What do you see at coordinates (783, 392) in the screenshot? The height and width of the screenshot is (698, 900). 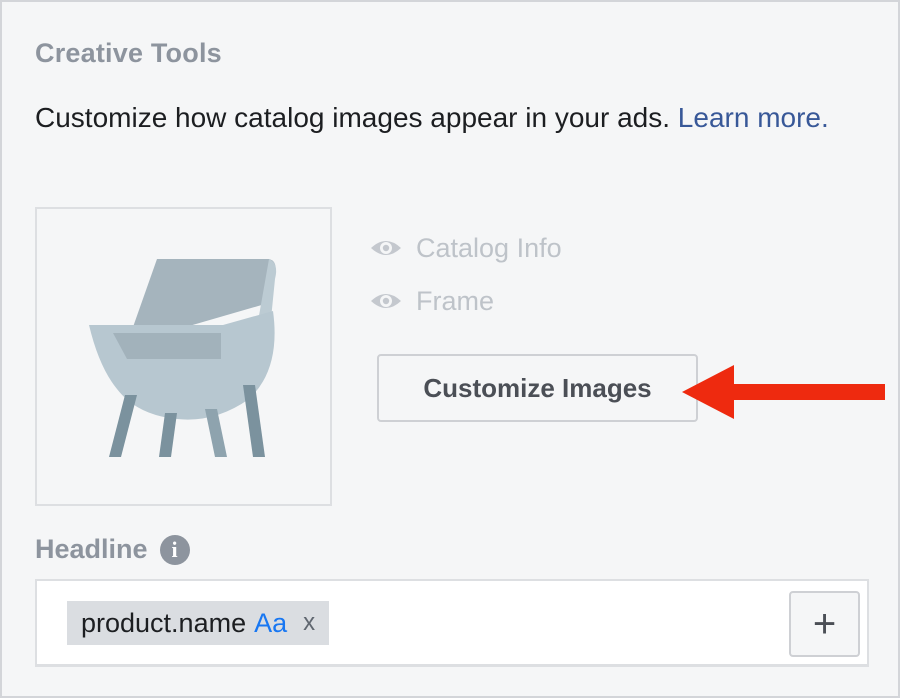 I see `red-arrow-annotation-icon` at bounding box center [783, 392].